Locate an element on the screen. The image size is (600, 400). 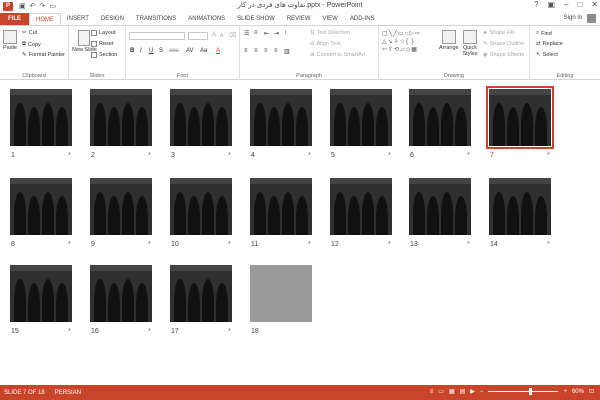
quick-styles-button: Quick Styles is located at coordinates (470, 43).